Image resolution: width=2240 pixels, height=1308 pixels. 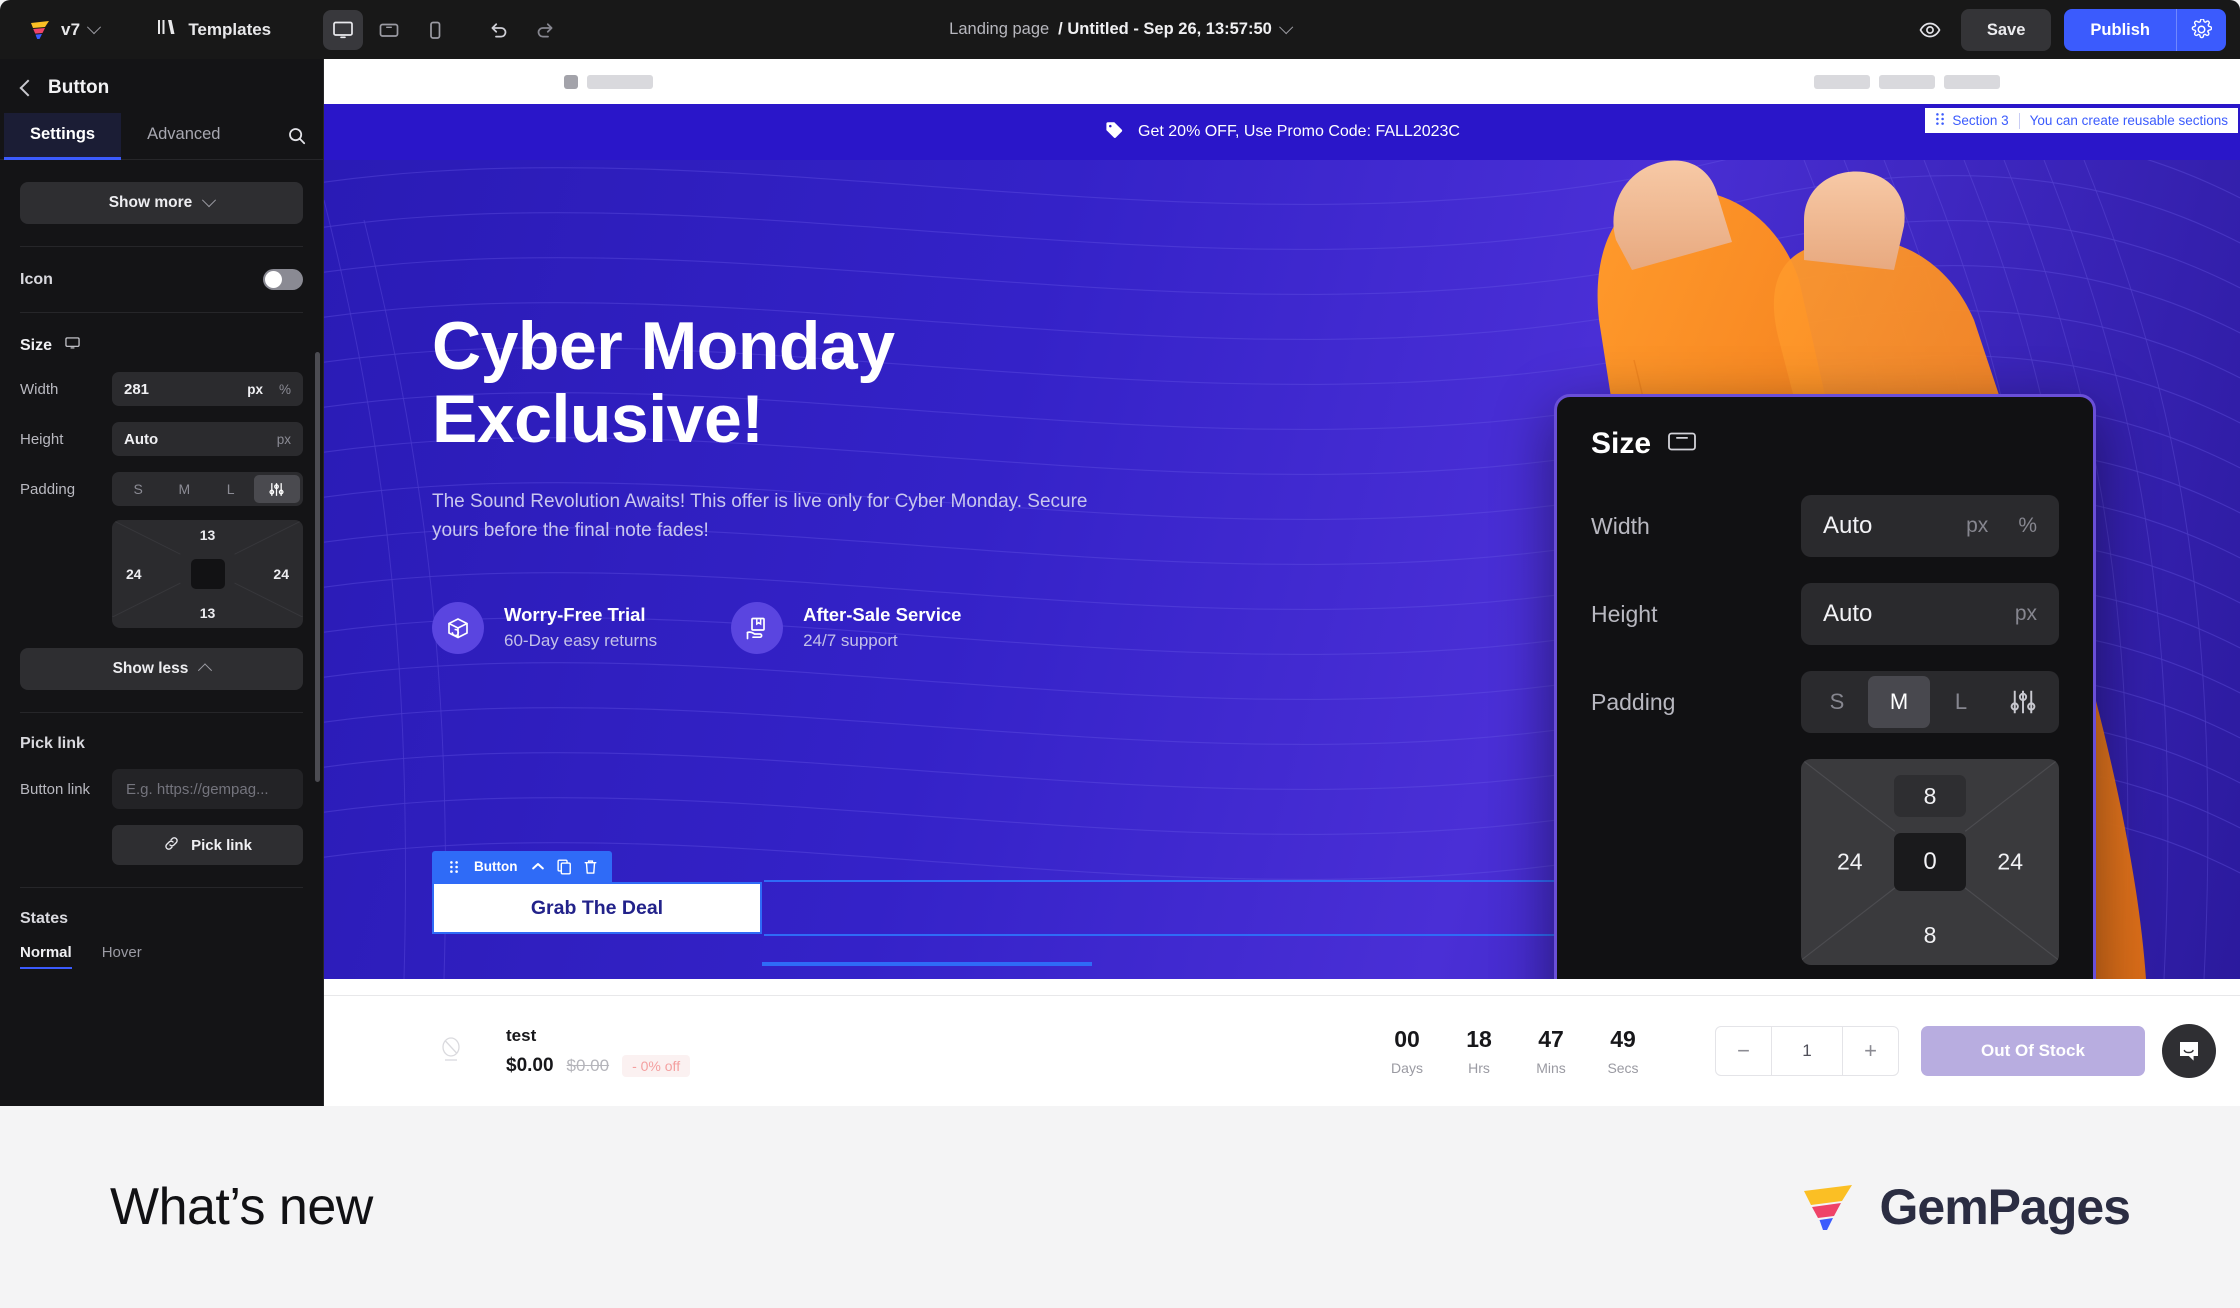 What do you see at coordinates (1825, 444) in the screenshot?
I see `size-overlay-header: Size` at bounding box center [1825, 444].